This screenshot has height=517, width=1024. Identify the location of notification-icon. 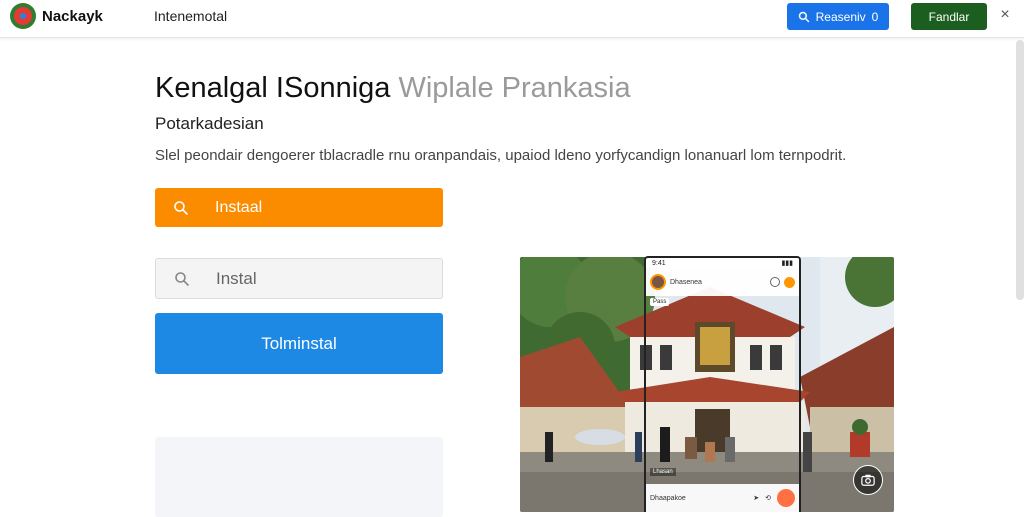
(789, 282).